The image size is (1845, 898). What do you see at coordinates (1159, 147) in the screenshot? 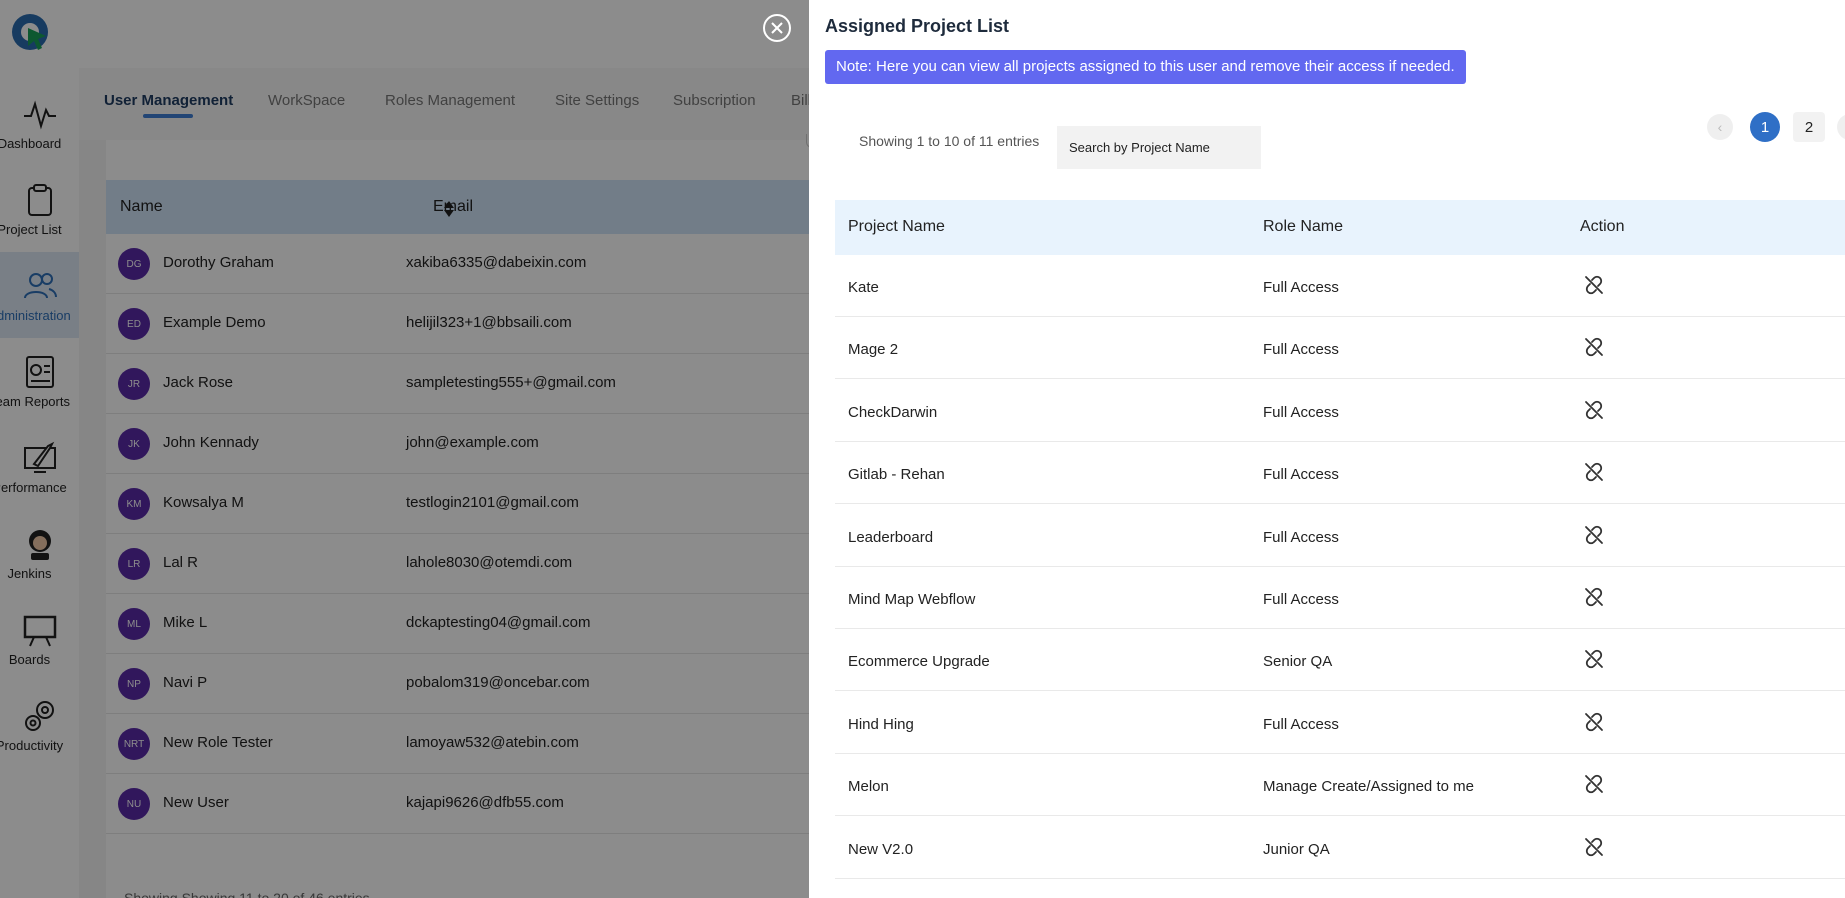
I see `project-search-input` at bounding box center [1159, 147].